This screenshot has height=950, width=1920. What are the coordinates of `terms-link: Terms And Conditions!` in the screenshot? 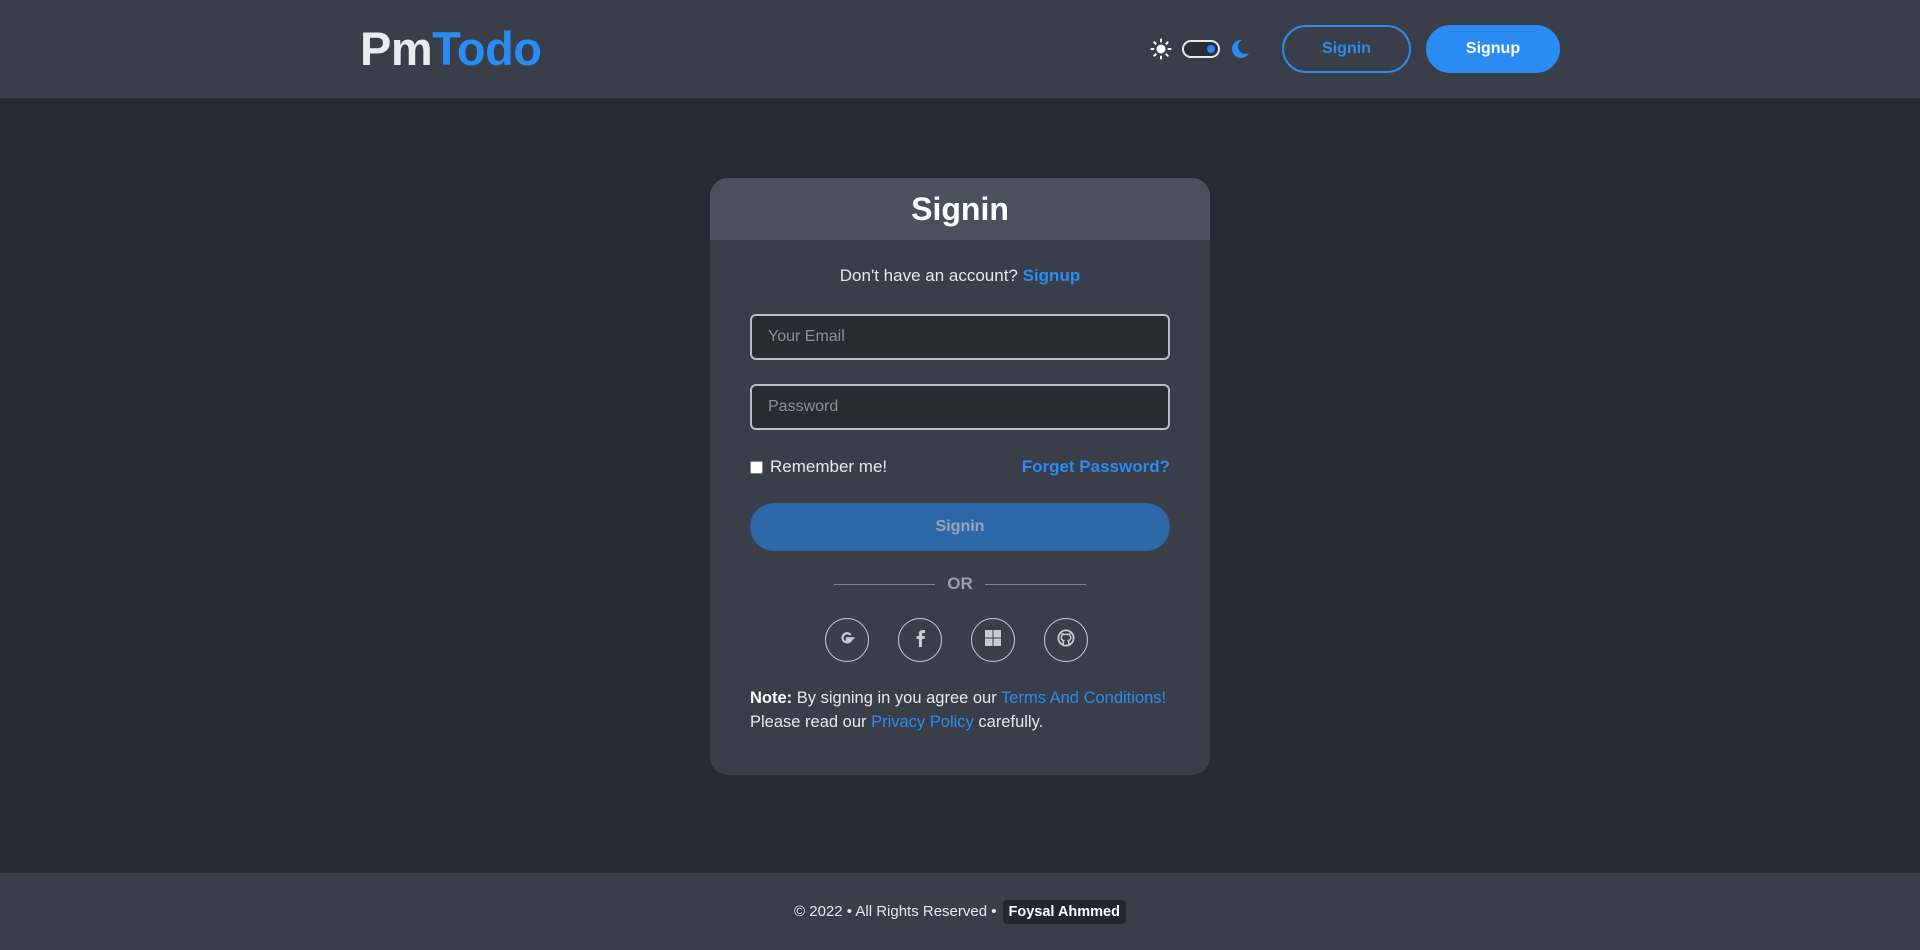 It's located at (1083, 698).